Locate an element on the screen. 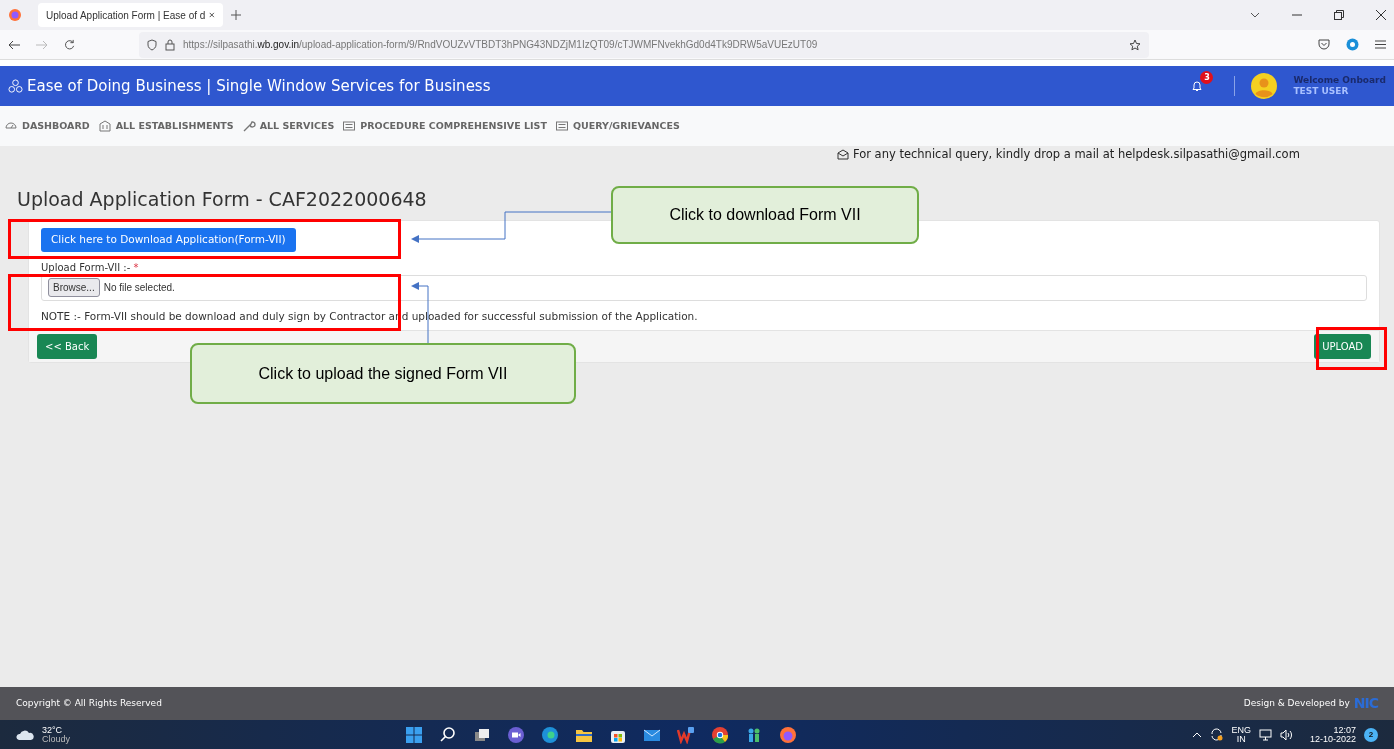  envelope-icon is located at coordinates (843, 155).